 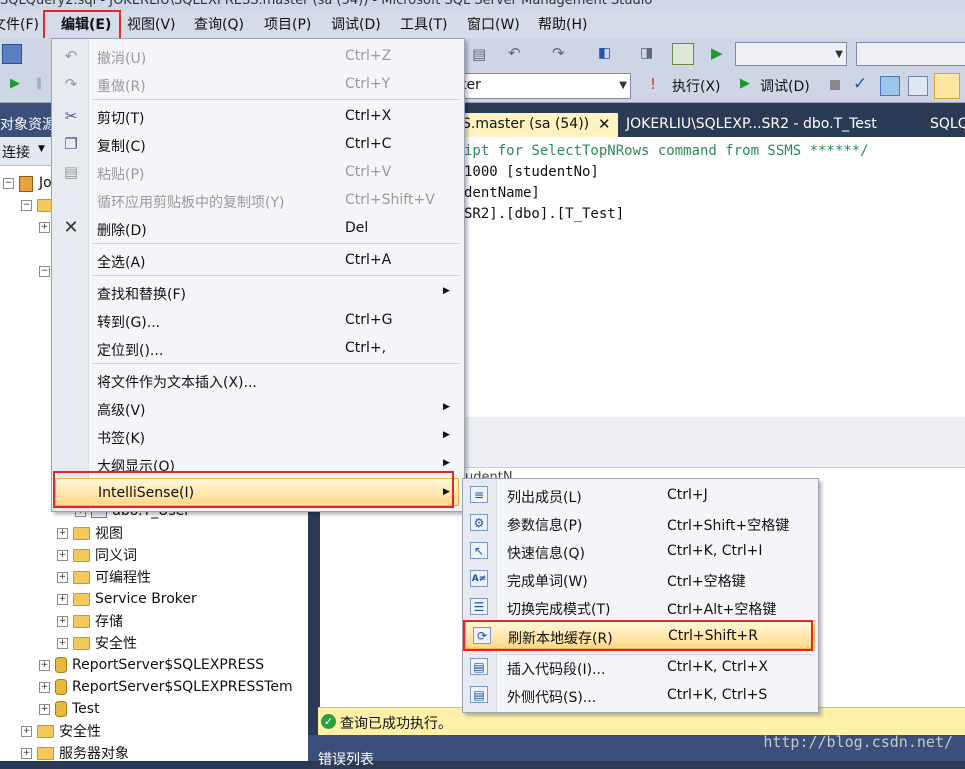 What do you see at coordinates (640, 607) in the screenshot?
I see `submenu-item-toggle-completion: ☰ 切换完成模式(T) Ctrl+Alt+空格键` at bounding box center [640, 607].